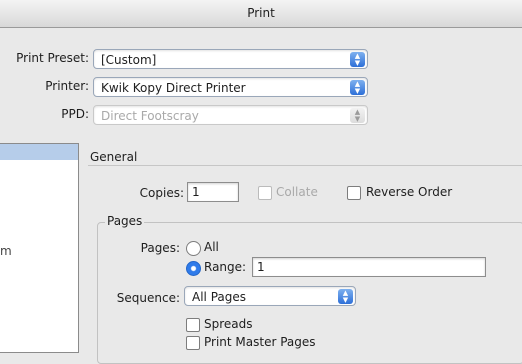 The height and width of the screenshot is (364, 522). What do you see at coordinates (225, 267) in the screenshot?
I see `pages-range-label: Range:` at bounding box center [225, 267].